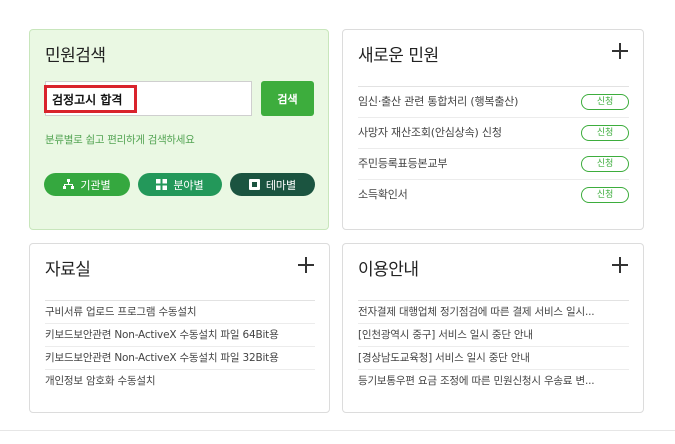 The image size is (675, 444). Describe the element at coordinates (438, 101) in the screenshot. I see `list-item-label: 임신·출산 관련 통합처리 (행복출산)` at that location.